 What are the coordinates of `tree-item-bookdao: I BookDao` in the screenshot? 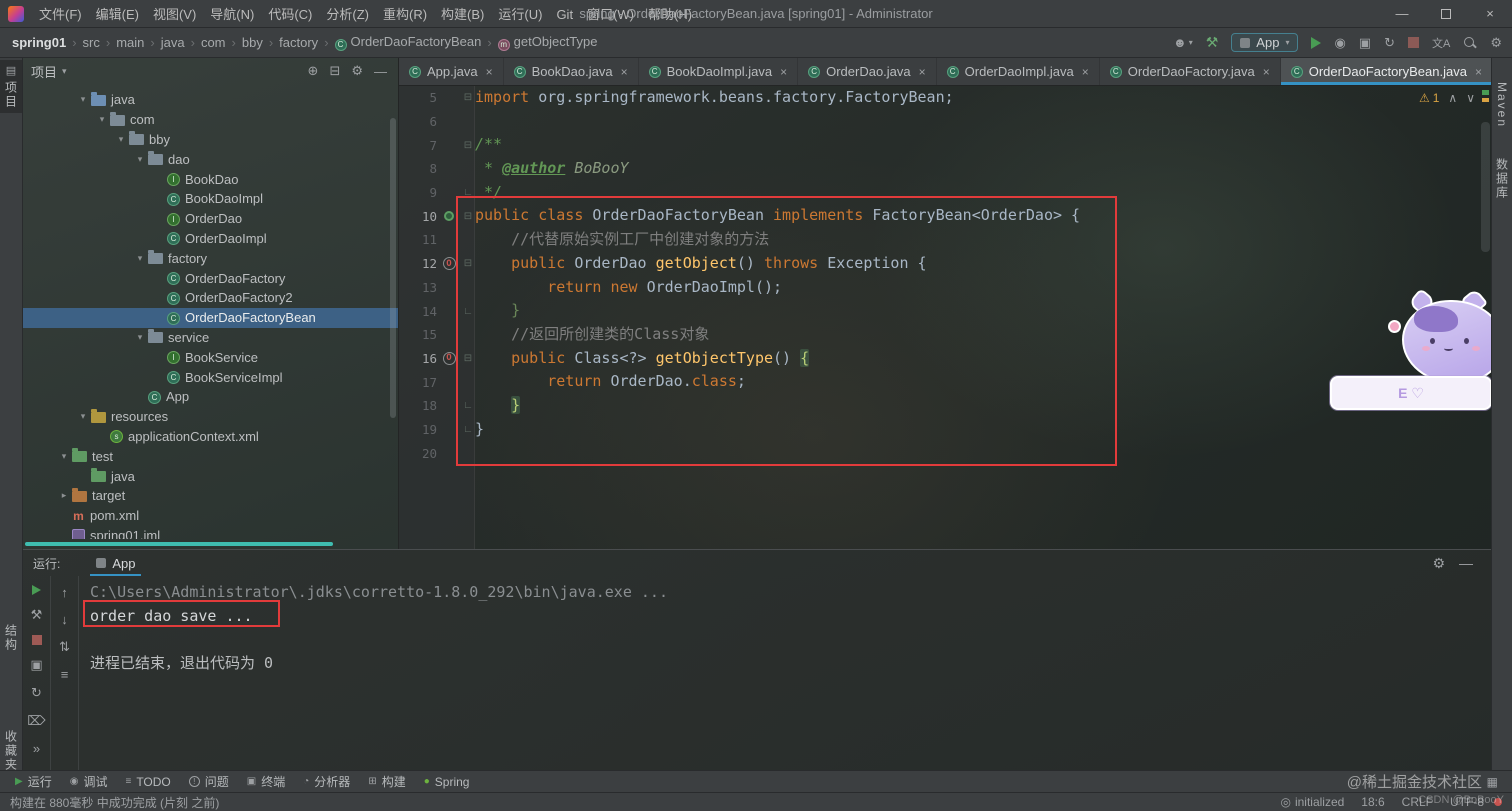 It's located at (210, 179).